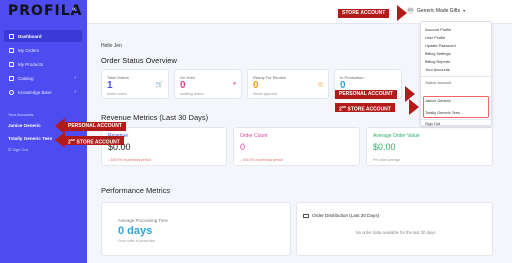 The height and width of the screenshot is (263, 512). Describe the element at coordinates (384, 147) in the screenshot. I see `aov-value: $0.00` at that location.